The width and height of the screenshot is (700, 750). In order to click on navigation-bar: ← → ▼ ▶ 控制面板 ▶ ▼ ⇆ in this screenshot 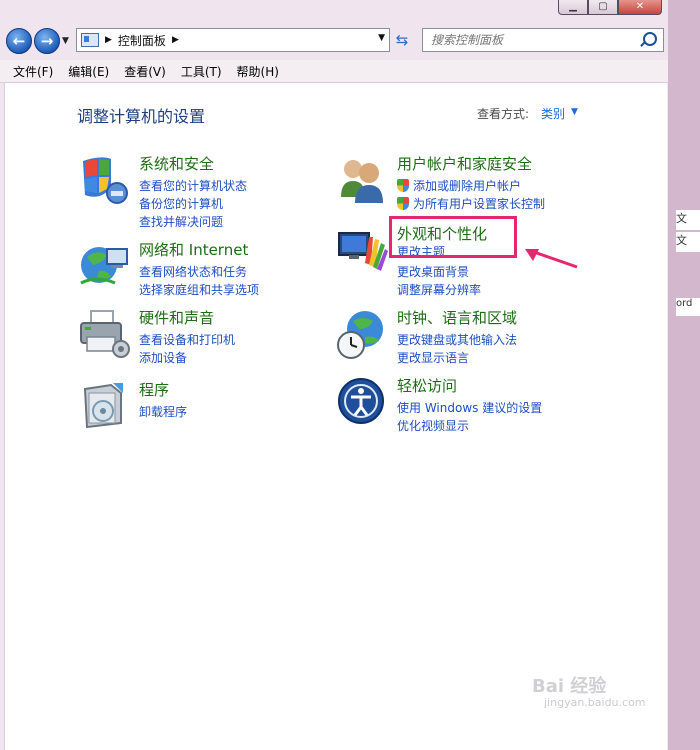, I will do `click(334, 41)`.